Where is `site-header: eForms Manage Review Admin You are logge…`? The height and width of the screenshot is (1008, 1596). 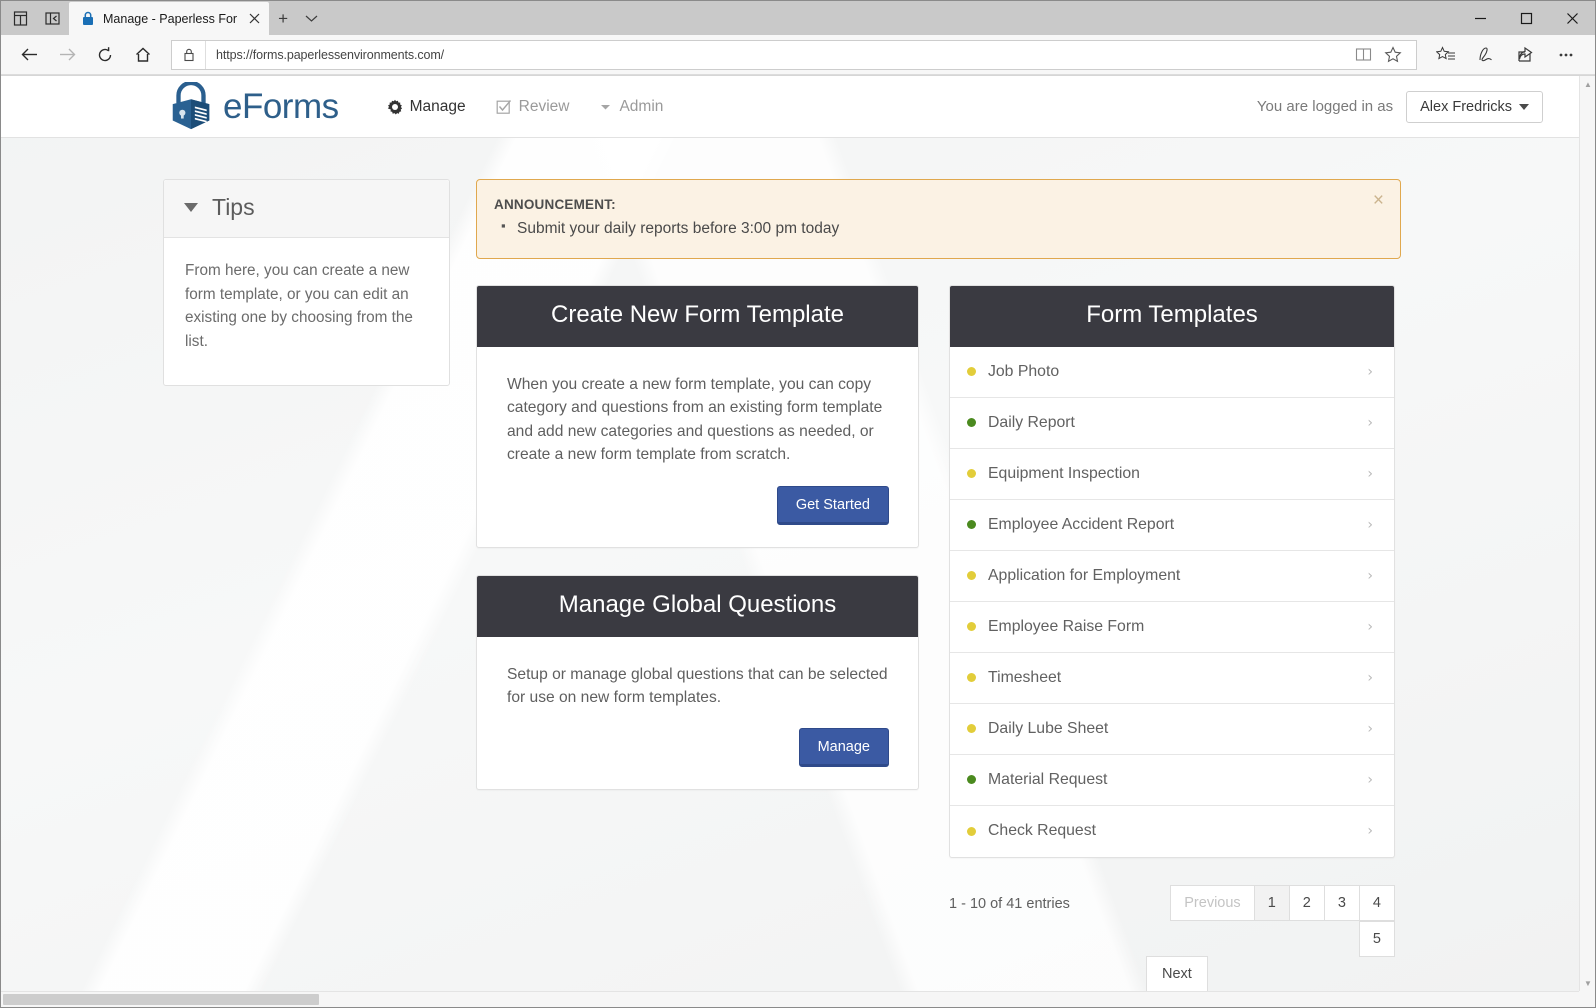
site-header: eForms Manage Review Admin You are logge… is located at coordinates (790, 107).